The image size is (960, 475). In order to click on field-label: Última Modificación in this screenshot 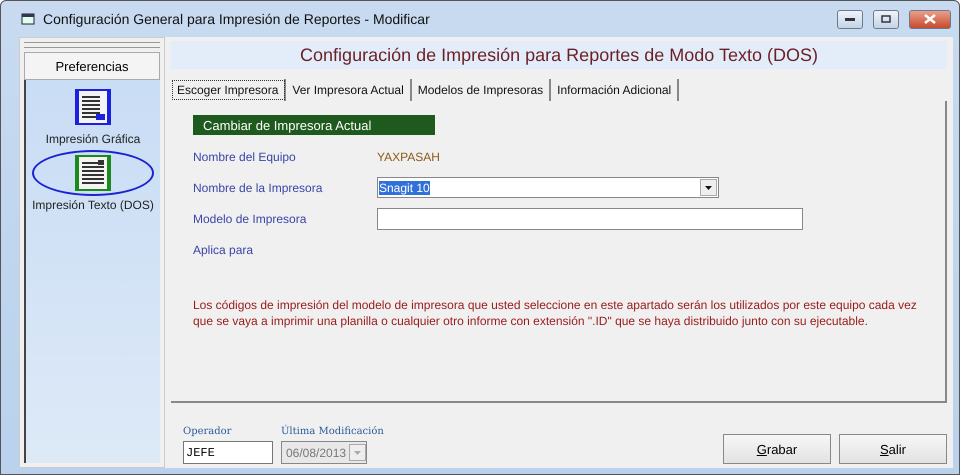, I will do `click(332, 431)`.